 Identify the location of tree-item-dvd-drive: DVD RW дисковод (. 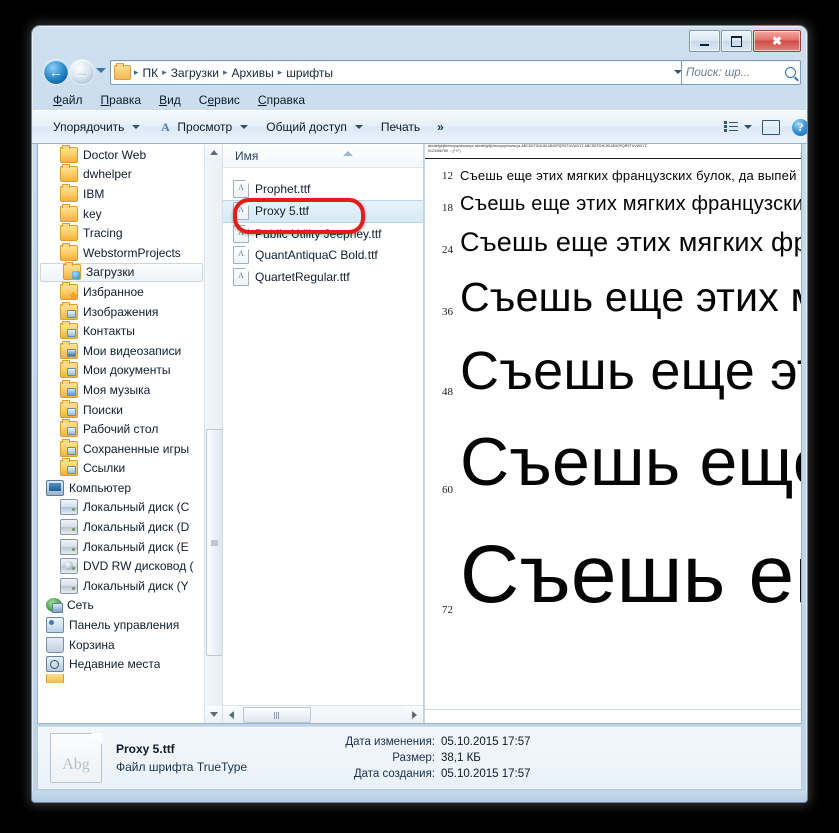
(121, 566).